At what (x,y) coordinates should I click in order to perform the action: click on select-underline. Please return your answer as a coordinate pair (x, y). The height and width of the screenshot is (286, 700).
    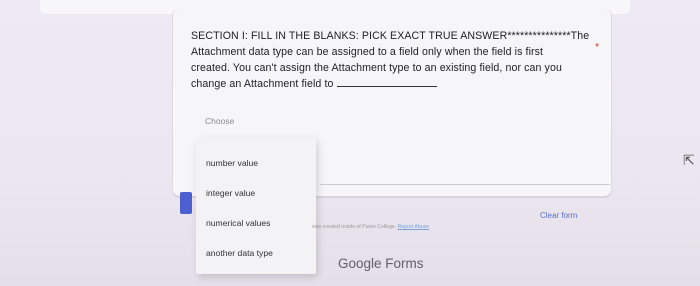
    Looking at the image, I should click on (465, 184).